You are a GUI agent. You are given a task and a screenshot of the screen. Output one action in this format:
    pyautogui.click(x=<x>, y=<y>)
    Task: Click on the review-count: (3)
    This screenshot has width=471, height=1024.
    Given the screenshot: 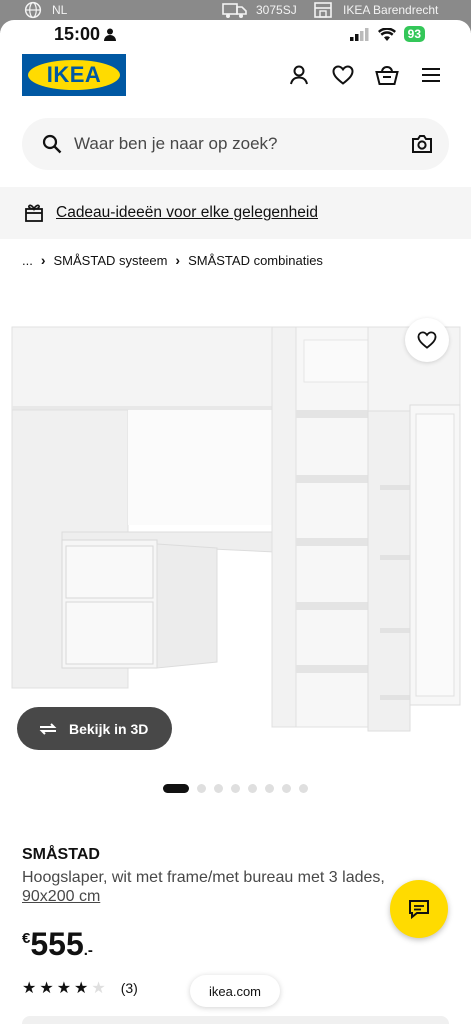 What is the action you would take?
    pyautogui.click(x=129, y=988)
    